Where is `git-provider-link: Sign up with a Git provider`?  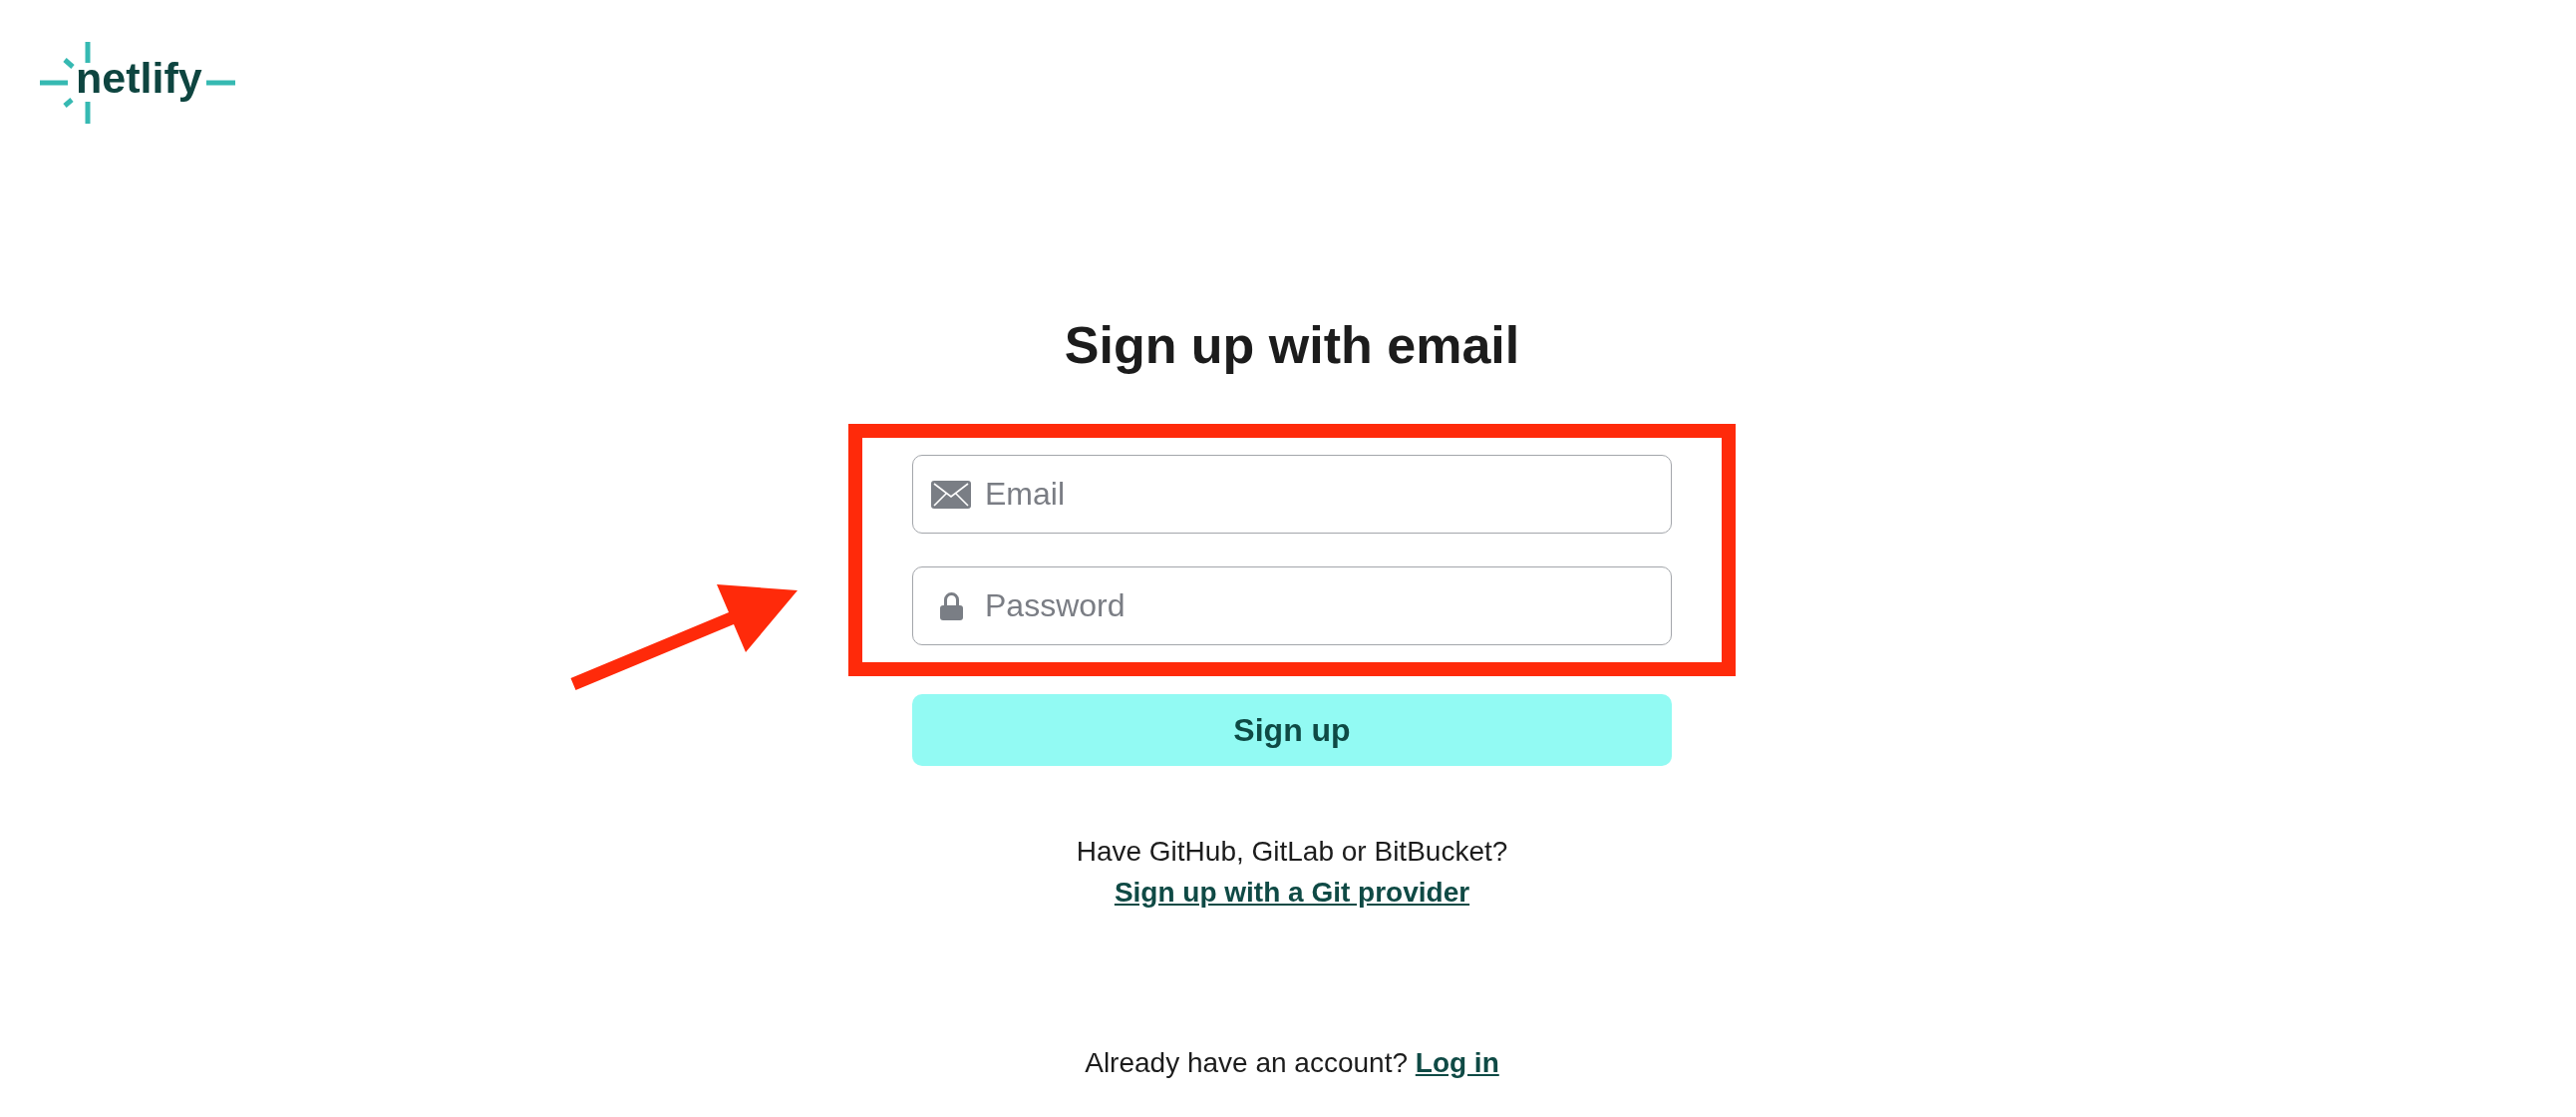
git-provider-link: Sign up with a Git provider is located at coordinates (1292, 892).